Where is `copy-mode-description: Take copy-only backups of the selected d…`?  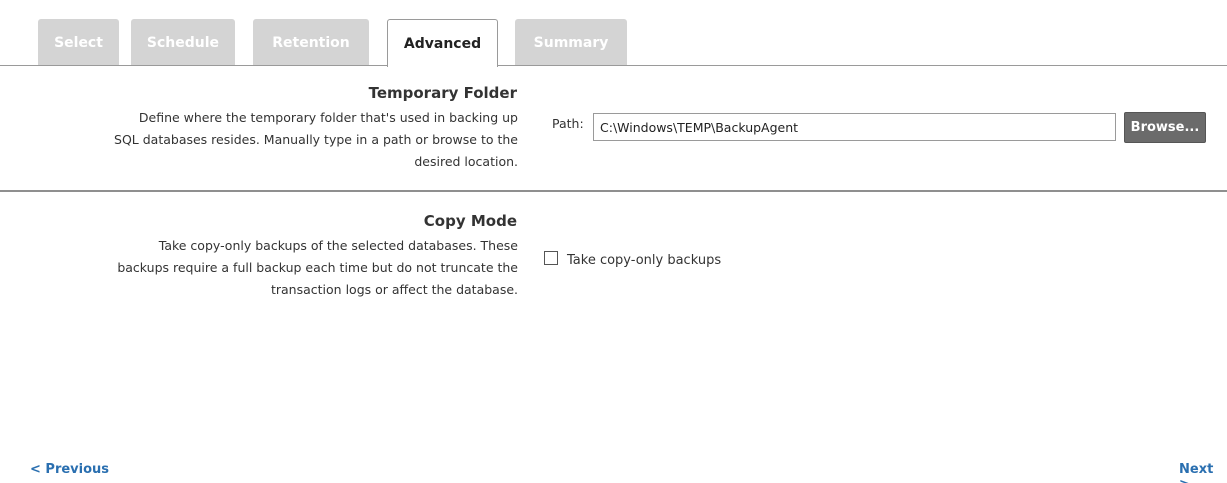
copy-mode-description: Take copy-only backups of the selected d… is located at coordinates (274, 268).